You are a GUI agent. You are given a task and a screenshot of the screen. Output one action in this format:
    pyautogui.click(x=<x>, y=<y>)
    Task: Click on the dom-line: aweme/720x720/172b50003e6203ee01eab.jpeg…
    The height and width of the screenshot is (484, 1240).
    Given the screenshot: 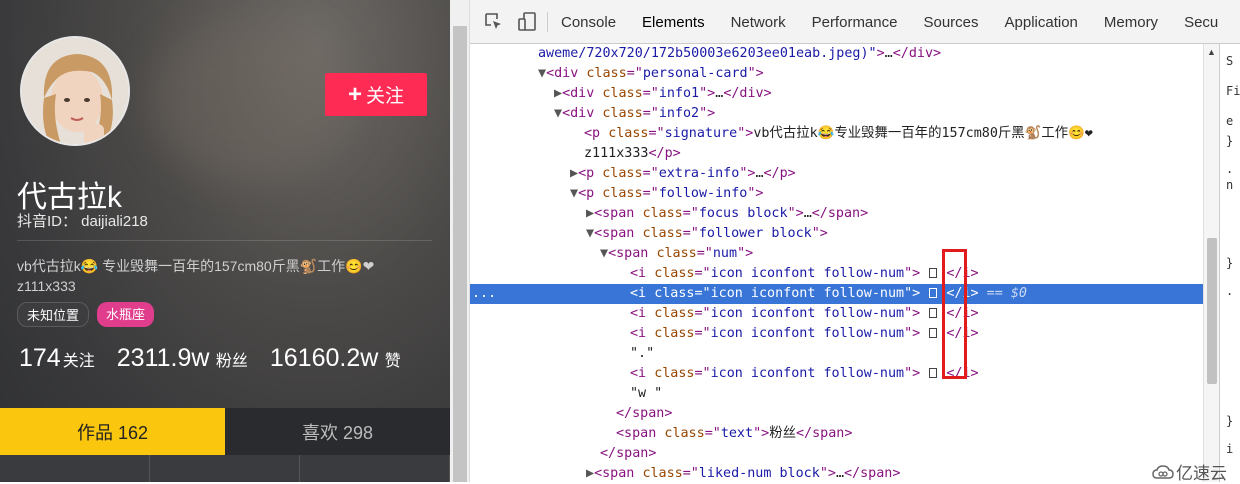 What is the action you would take?
    pyautogui.click(x=739, y=54)
    